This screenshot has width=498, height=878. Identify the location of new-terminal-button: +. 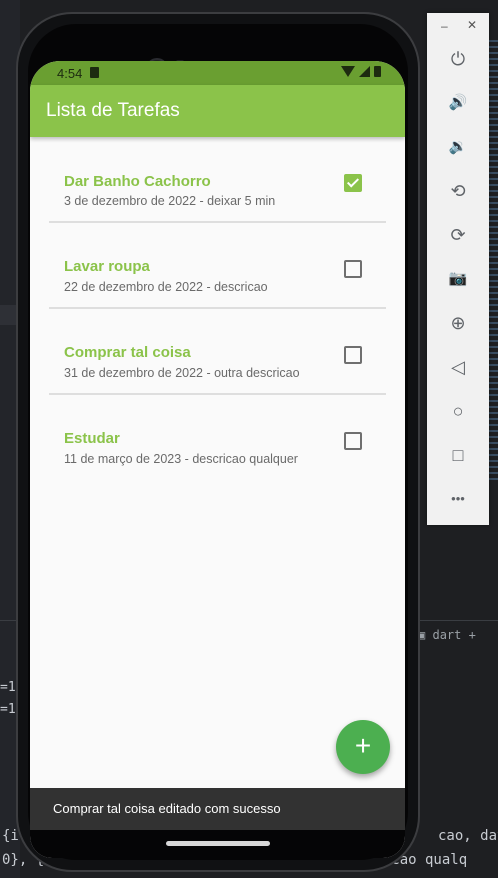
(472, 635).